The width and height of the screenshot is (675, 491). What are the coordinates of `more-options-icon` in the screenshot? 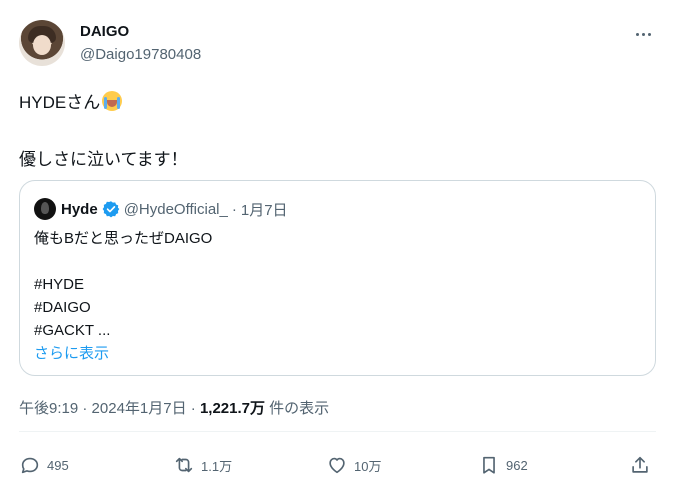 It's located at (643, 34).